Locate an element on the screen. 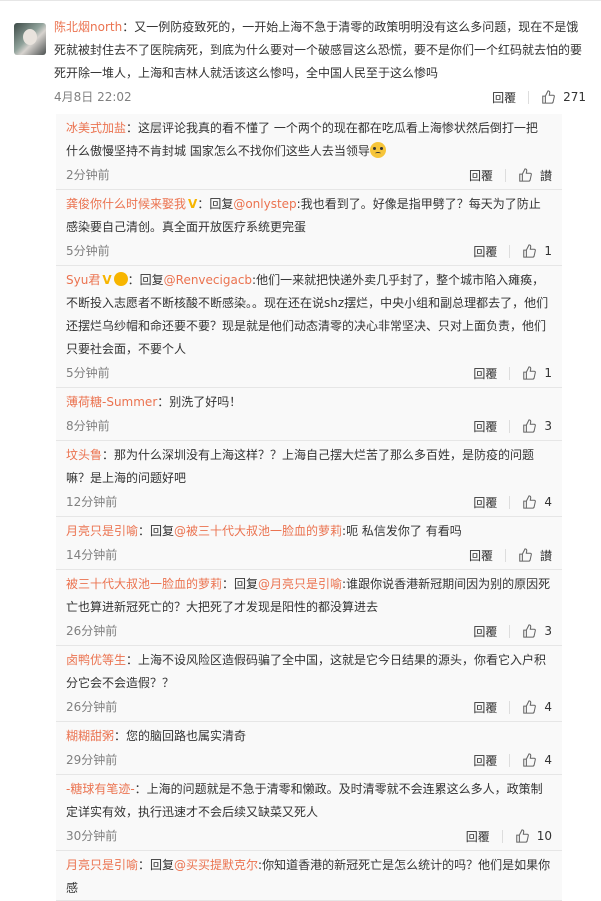 The height and width of the screenshot is (901, 601). comment-meta: 4月8日 22:02 回覆 271 is located at coordinates (320, 97).